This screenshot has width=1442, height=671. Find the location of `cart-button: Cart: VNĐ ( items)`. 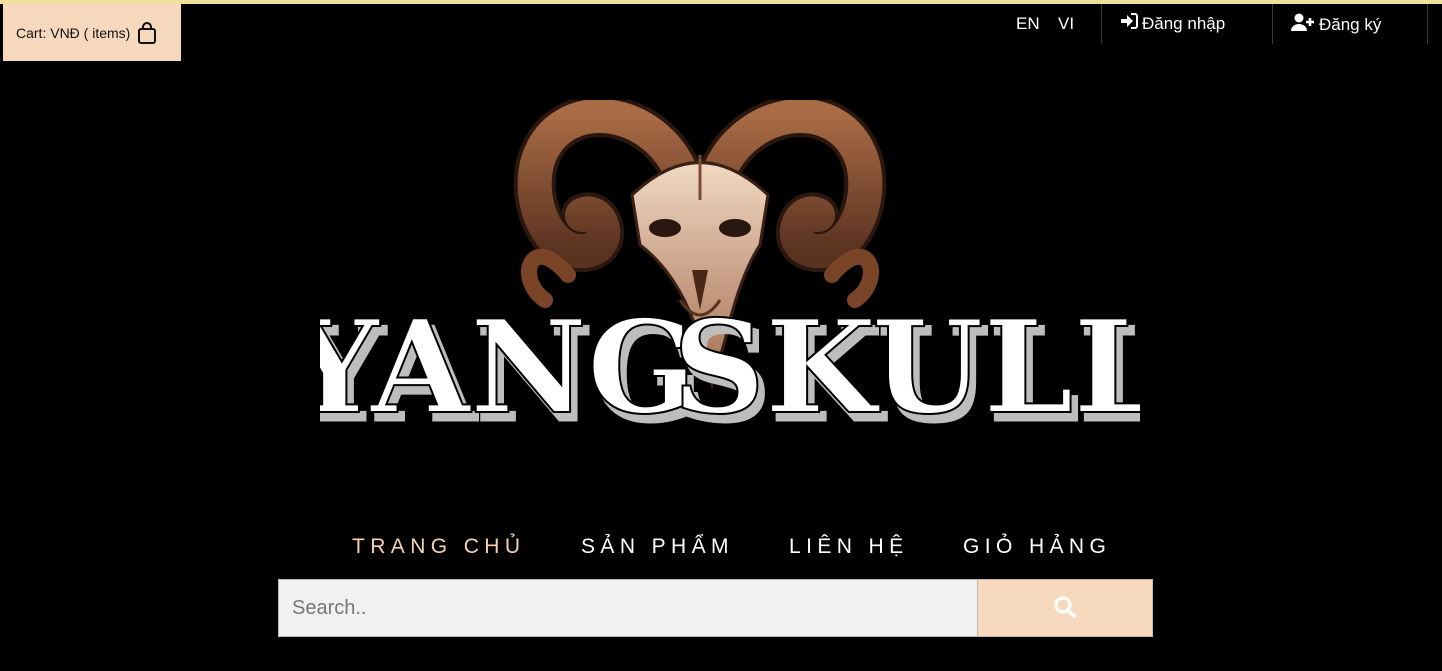

cart-button: Cart: VNĐ ( items) is located at coordinates (92, 32).